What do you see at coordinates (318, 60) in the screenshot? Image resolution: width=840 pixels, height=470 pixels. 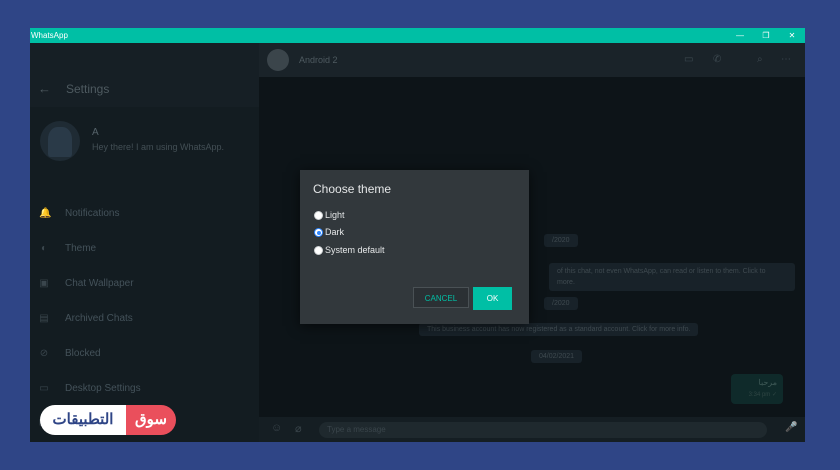 I see `contact-name: Android 2` at bounding box center [318, 60].